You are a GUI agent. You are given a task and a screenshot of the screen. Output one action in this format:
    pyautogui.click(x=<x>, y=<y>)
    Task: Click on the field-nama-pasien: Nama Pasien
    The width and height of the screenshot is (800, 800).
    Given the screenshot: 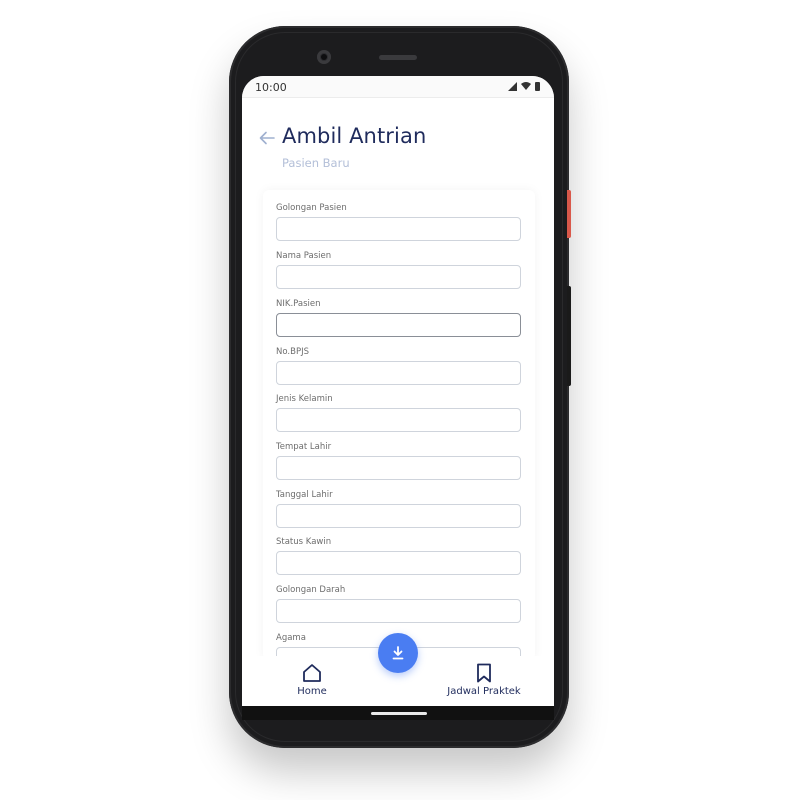 What is the action you would take?
    pyautogui.click(x=399, y=270)
    